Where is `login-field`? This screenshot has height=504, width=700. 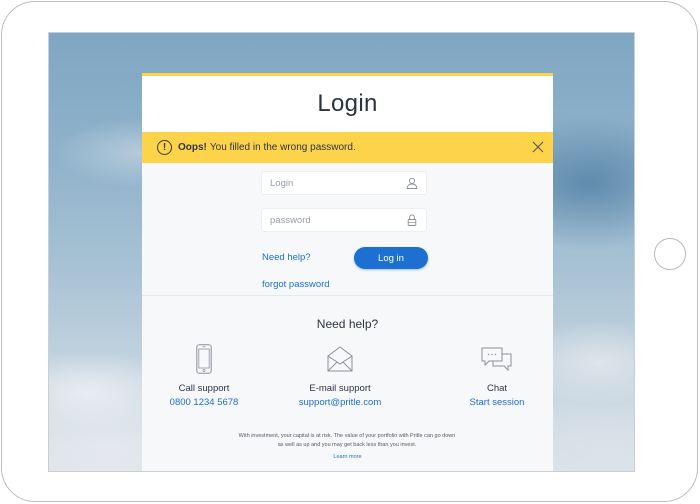 login-field is located at coordinates (344, 183).